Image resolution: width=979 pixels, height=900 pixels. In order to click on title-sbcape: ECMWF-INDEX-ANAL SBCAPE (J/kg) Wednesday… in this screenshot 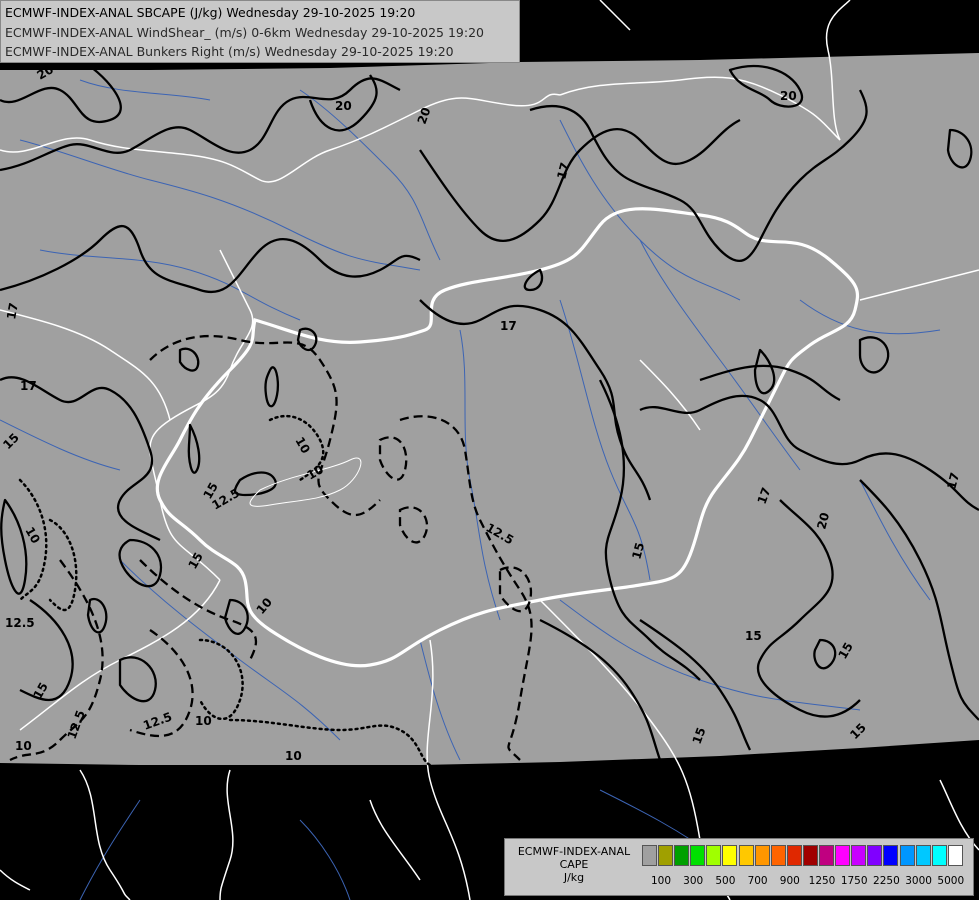, I will do `click(210, 12)`.